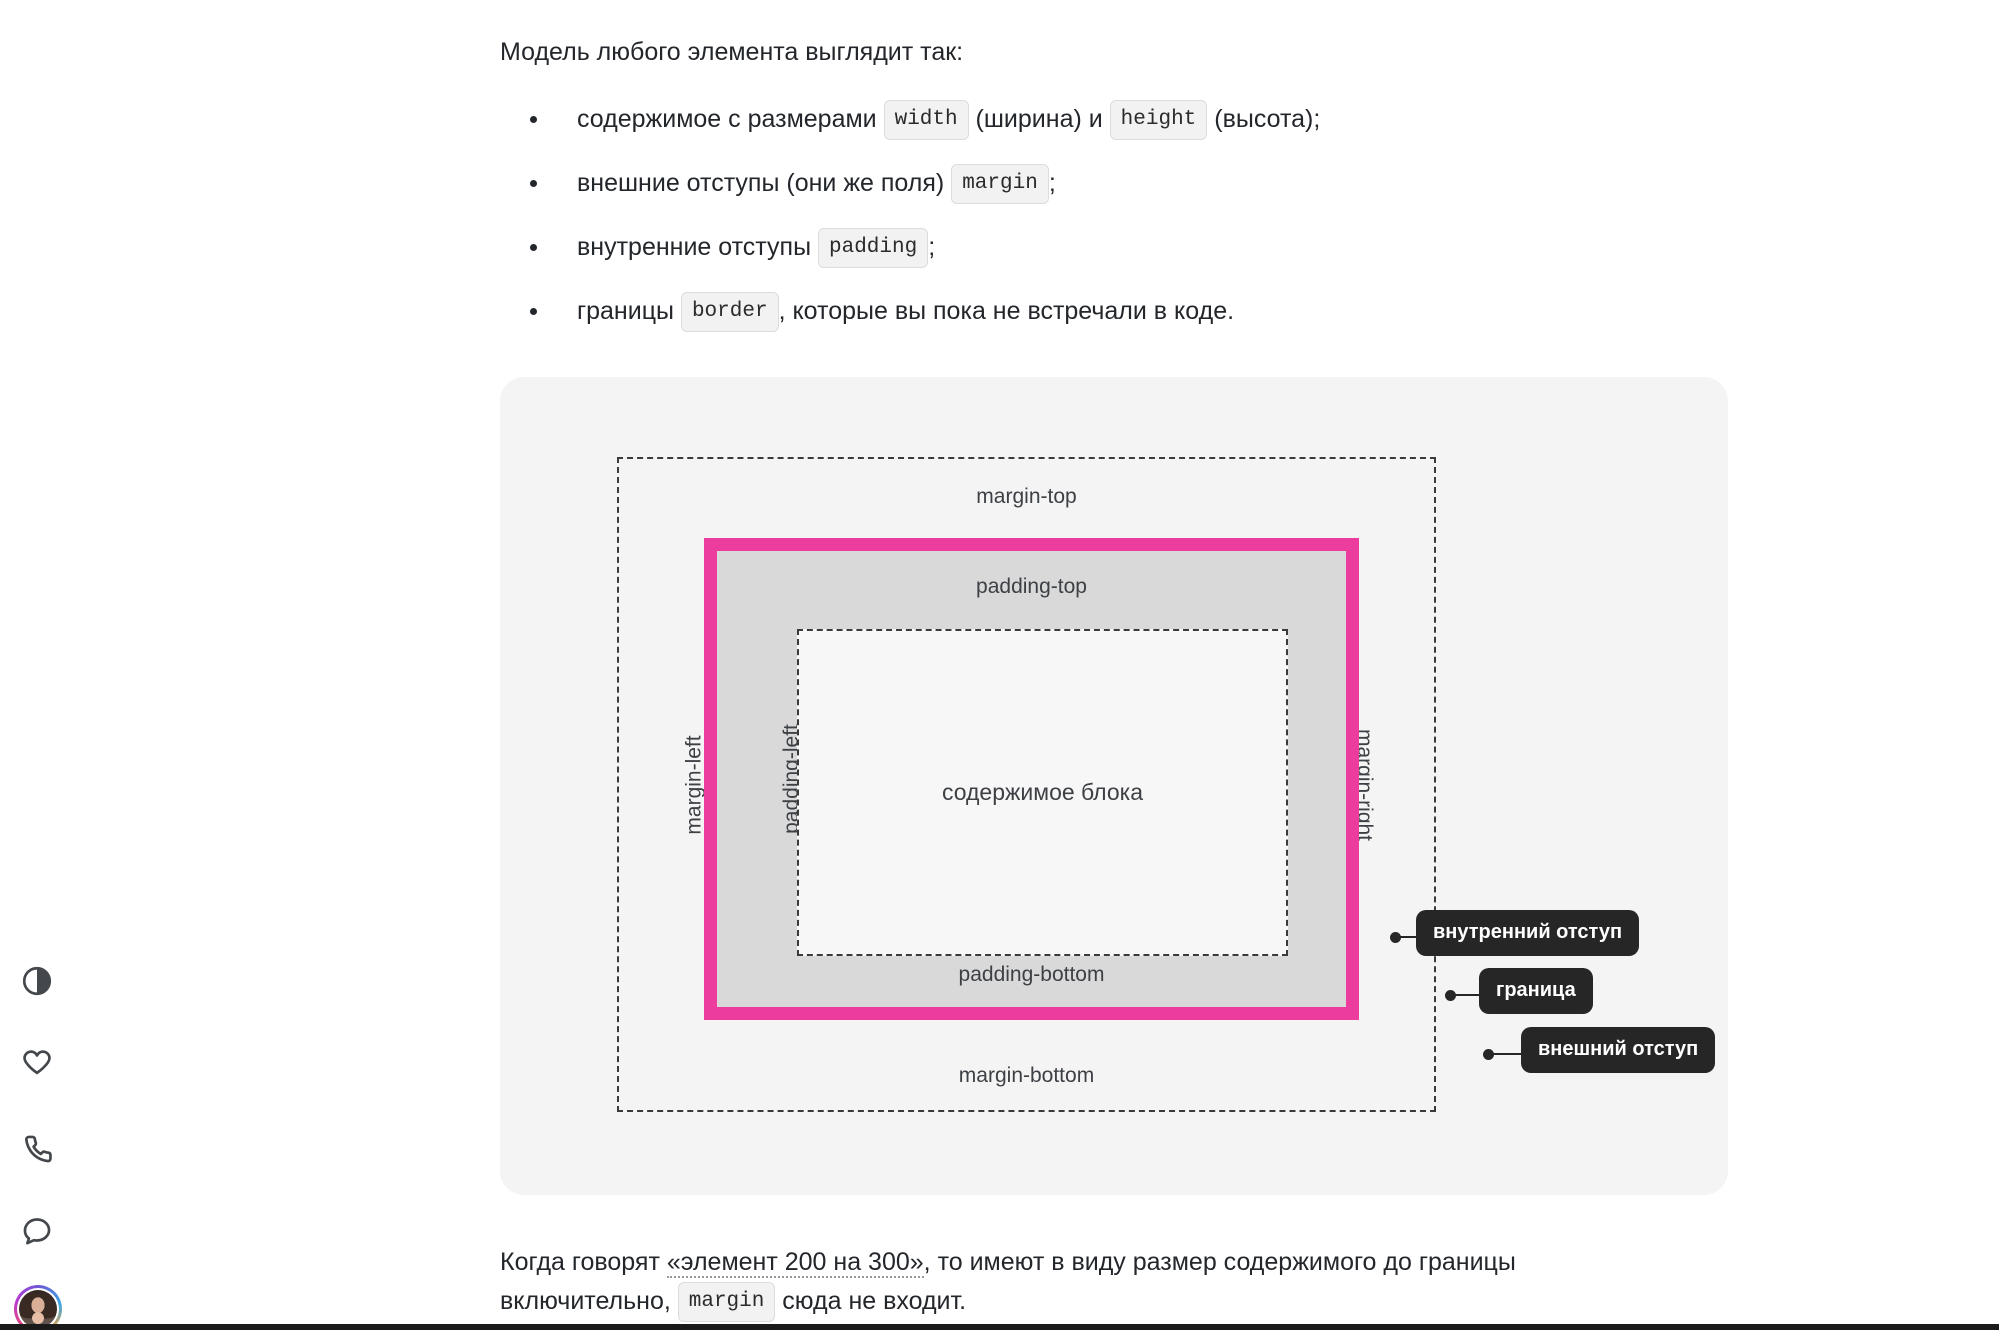 Image resolution: width=1999 pixels, height=1330 pixels. What do you see at coordinates (37, 1148) in the screenshot?
I see `phone-icon` at bounding box center [37, 1148].